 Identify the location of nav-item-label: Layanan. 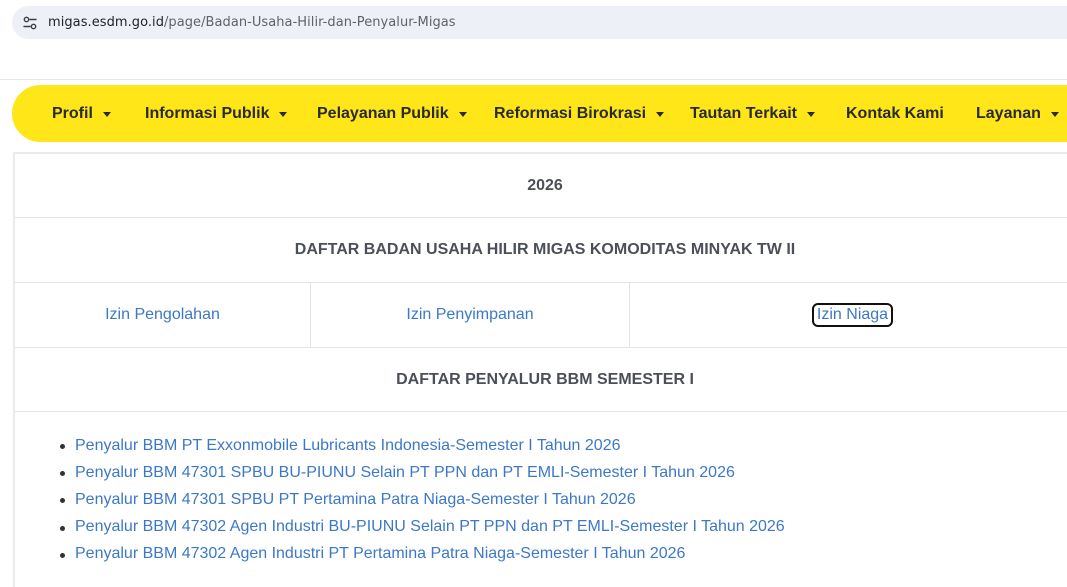
(1008, 113).